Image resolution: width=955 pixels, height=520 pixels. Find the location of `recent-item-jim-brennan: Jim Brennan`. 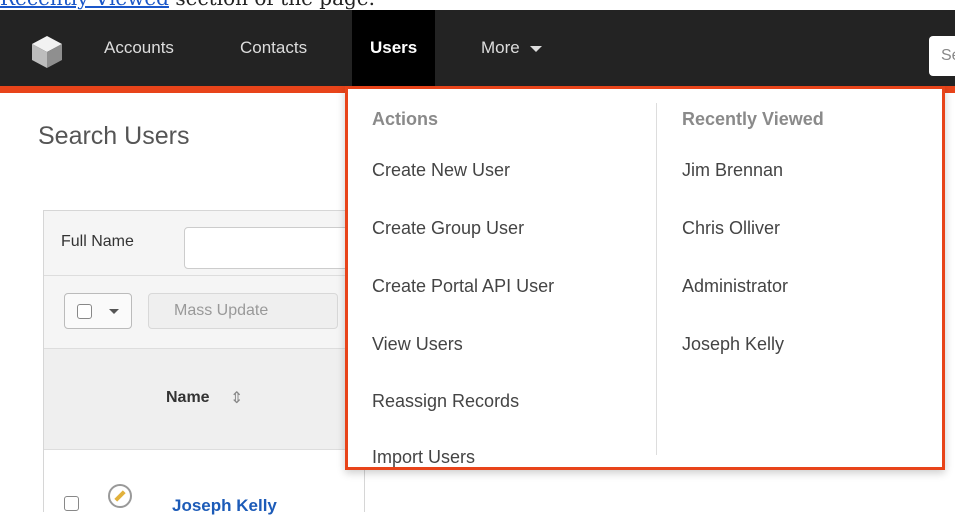

recent-item-jim-brennan: Jim Brennan is located at coordinates (732, 170).